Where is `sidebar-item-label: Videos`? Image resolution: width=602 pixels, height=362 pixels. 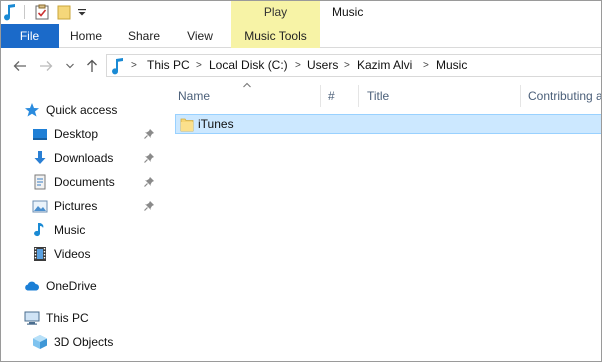 sidebar-item-label: Videos is located at coordinates (72, 254).